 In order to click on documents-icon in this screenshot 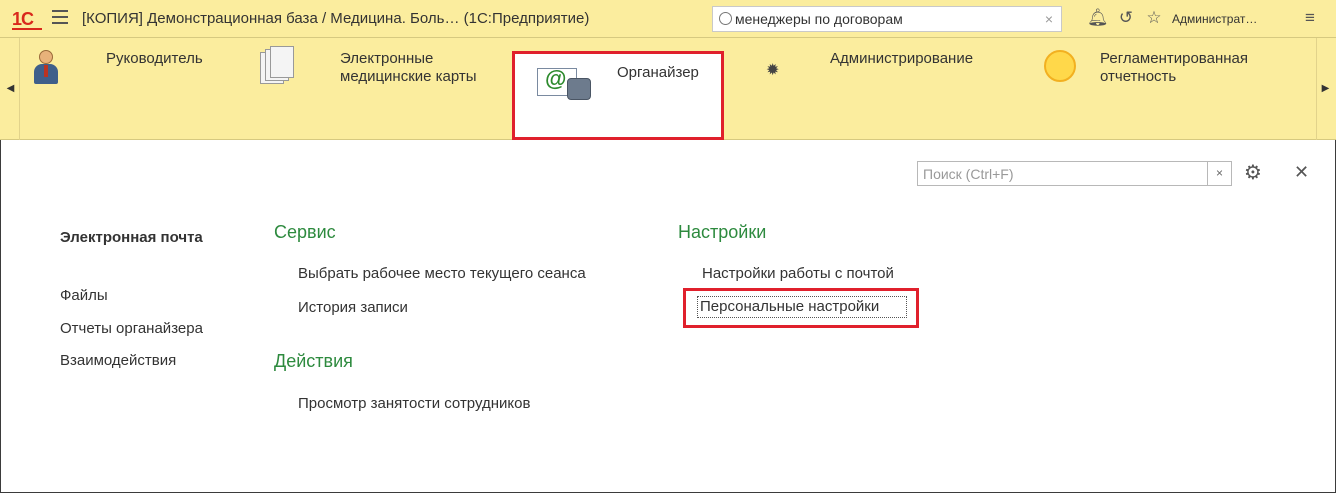, I will do `click(277, 66)`.